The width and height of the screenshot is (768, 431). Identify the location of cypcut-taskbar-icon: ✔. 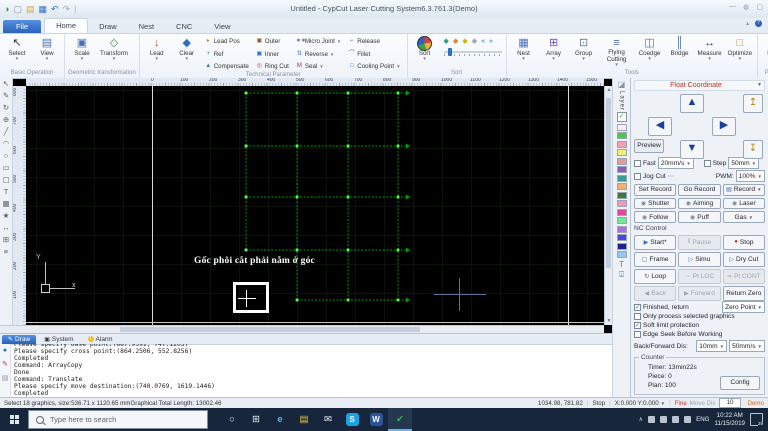
(400, 419).